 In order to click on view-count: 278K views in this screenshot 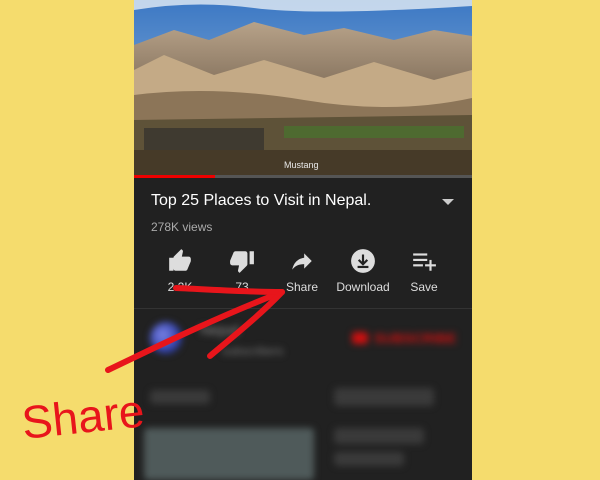, I will do `click(182, 227)`.